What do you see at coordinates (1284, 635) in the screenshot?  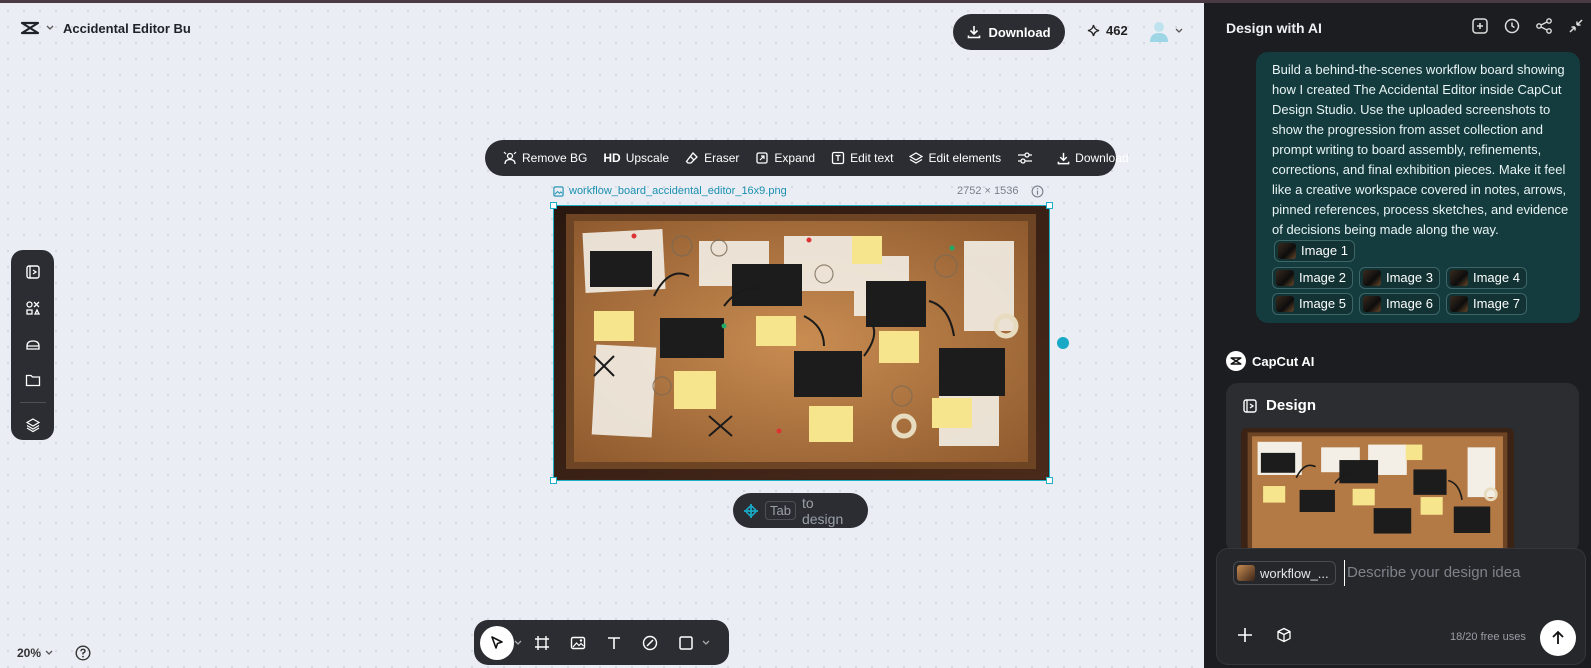 I see `model-cube-icon` at bounding box center [1284, 635].